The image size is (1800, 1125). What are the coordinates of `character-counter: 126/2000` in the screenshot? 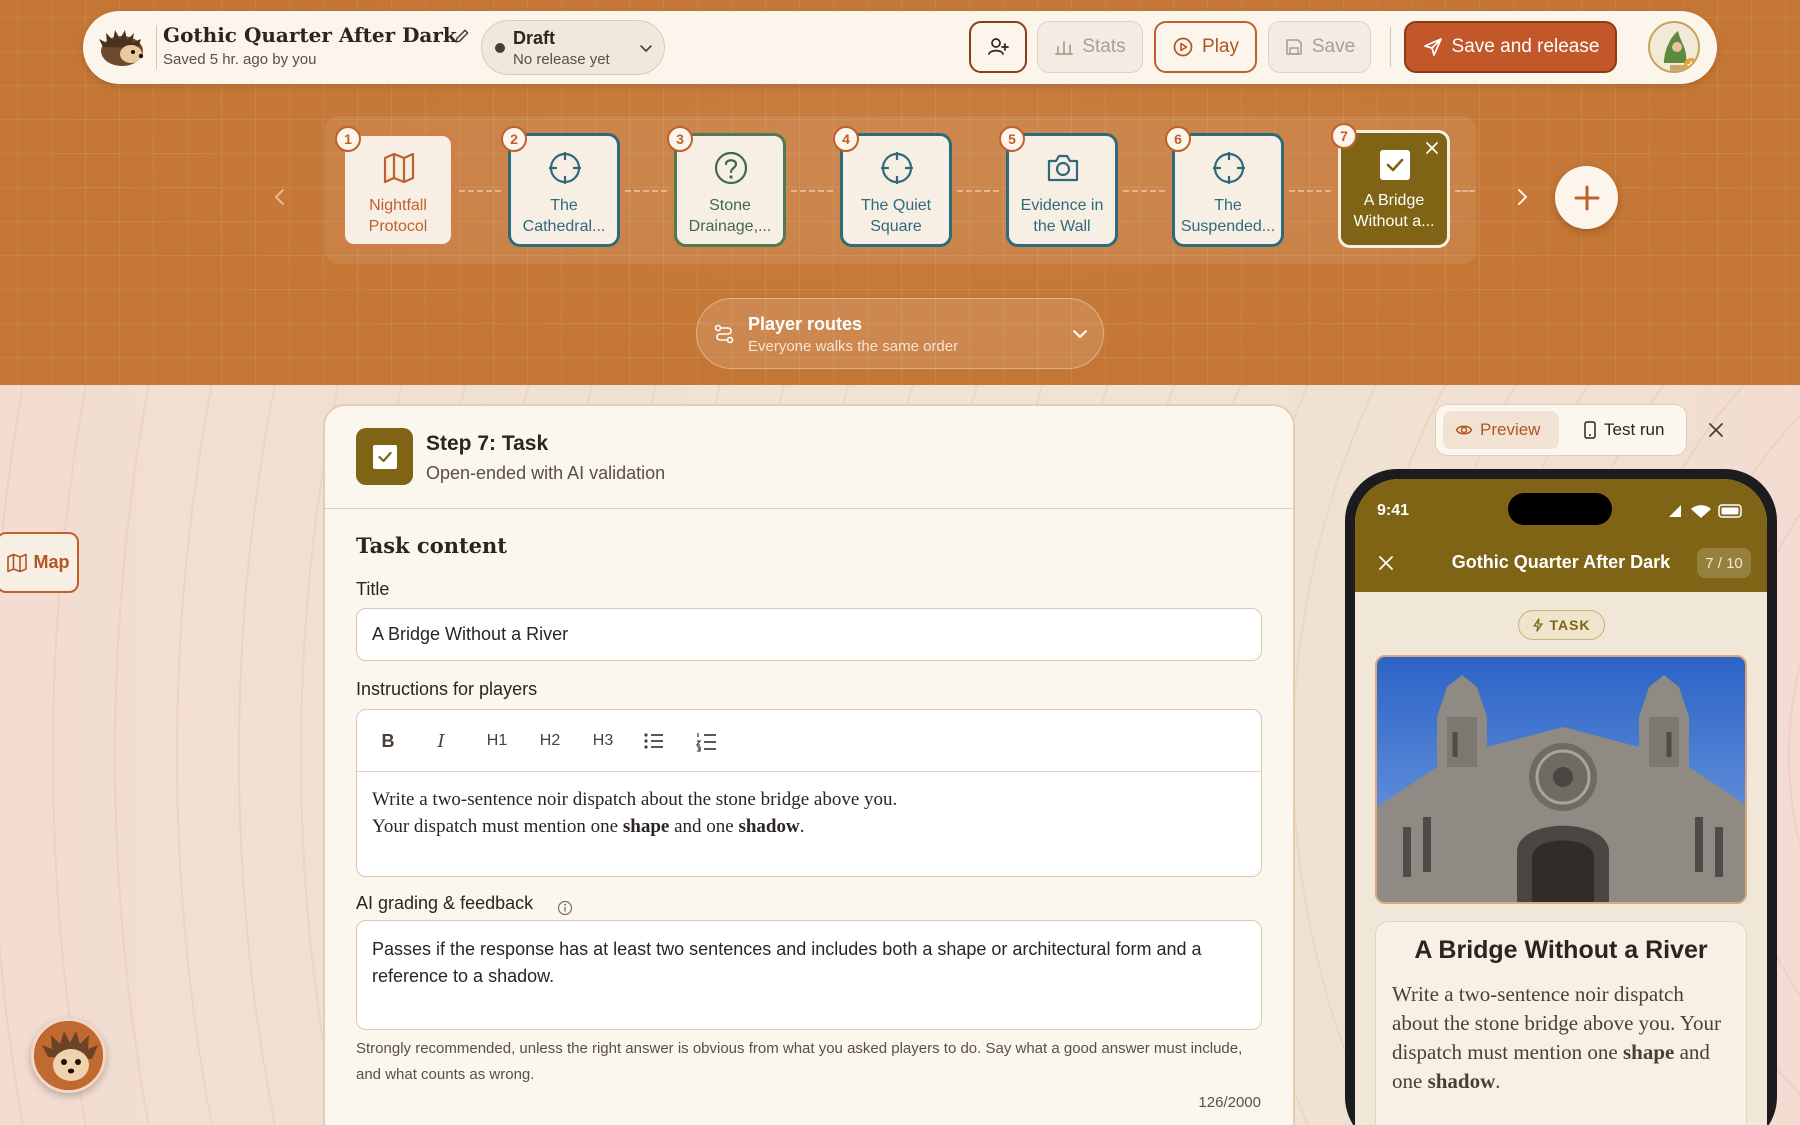 It's located at (1229, 1102).